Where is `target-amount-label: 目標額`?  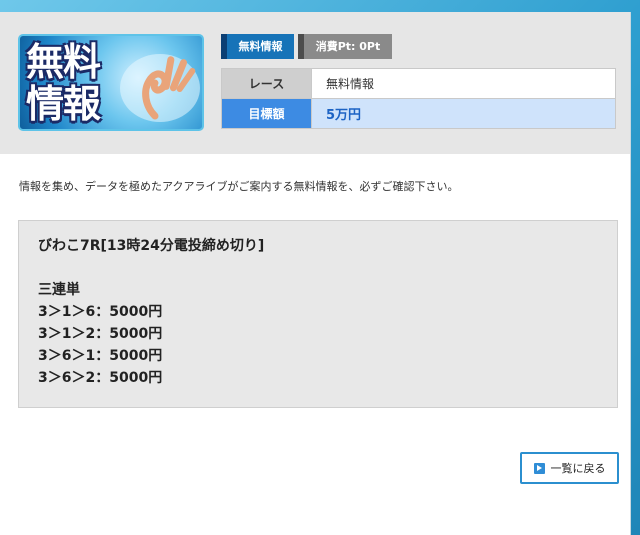
target-amount-label: 目標額 is located at coordinates (266, 113).